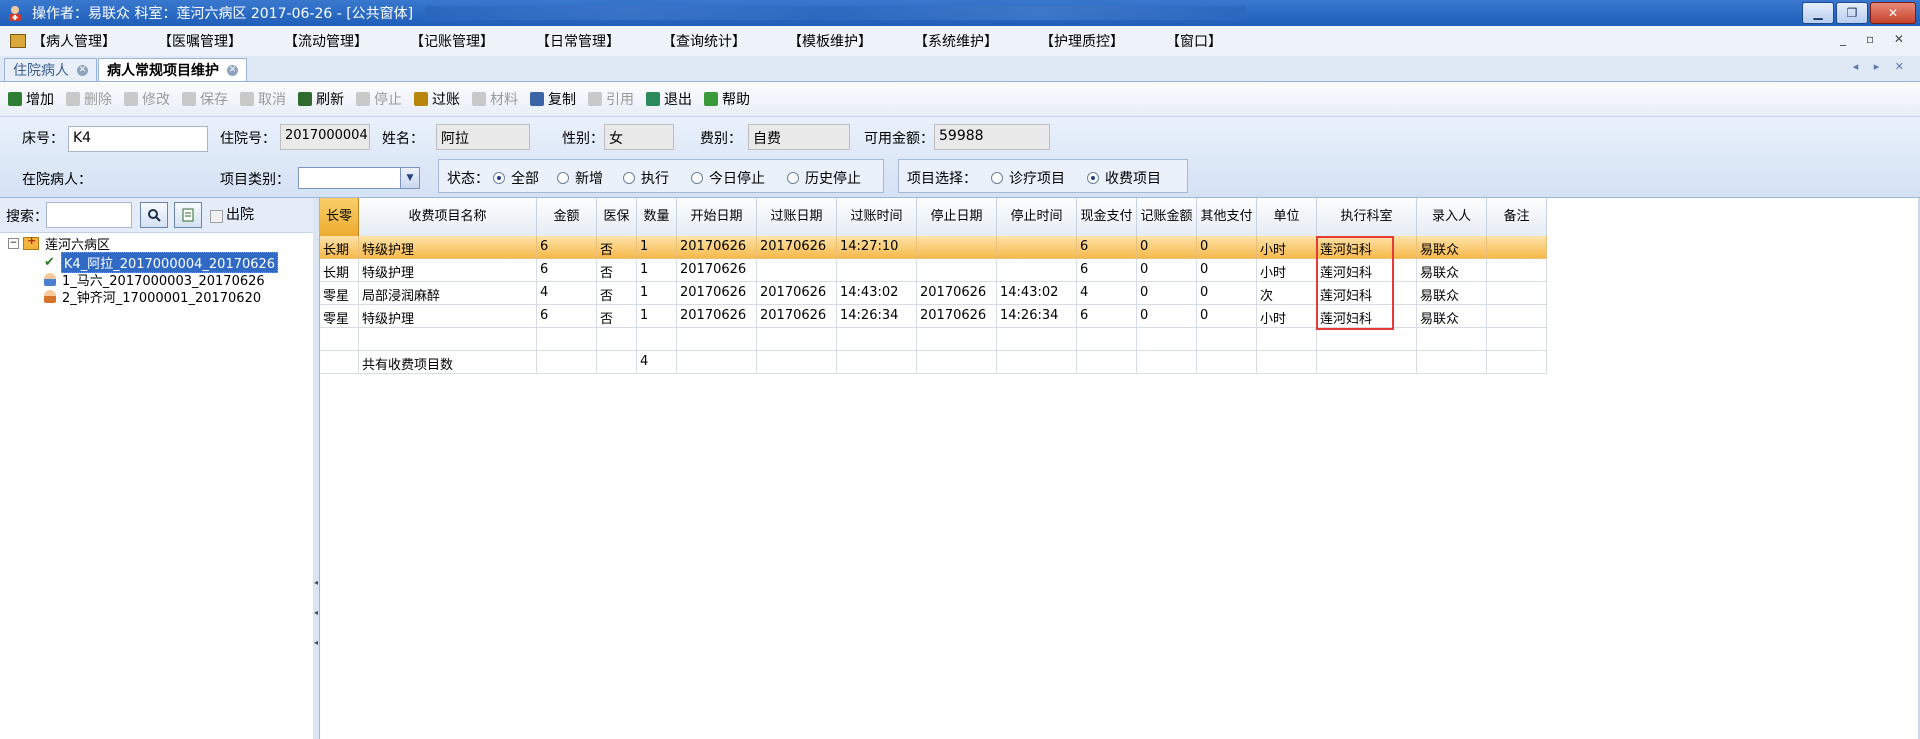 The height and width of the screenshot is (739, 1920). Describe the element at coordinates (877, 316) in the screenshot. I see `cell-post-time: 14:26:34` at that location.